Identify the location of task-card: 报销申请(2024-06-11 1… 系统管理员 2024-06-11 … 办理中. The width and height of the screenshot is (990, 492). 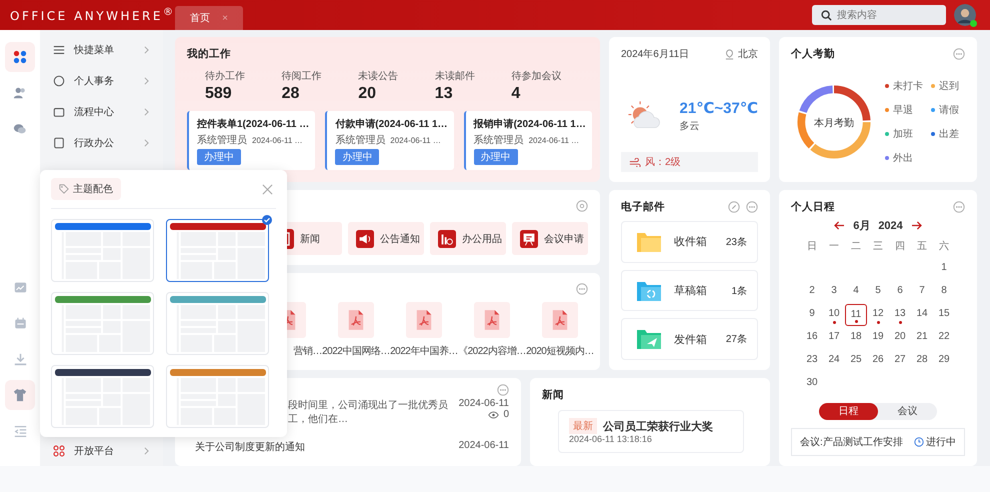
(528, 140).